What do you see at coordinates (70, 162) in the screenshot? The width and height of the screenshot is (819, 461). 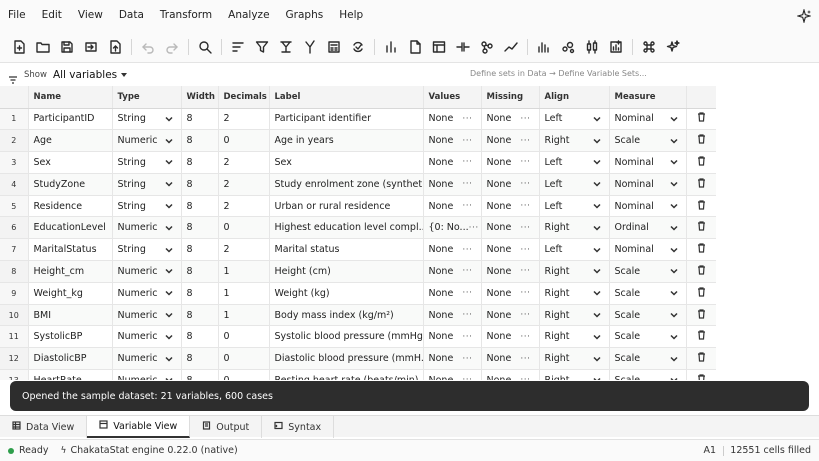 I see `variable-name-cell: Sex` at bounding box center [70, 162].